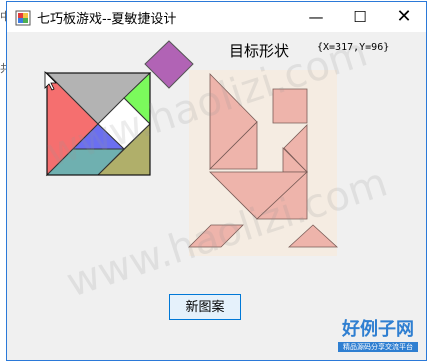 The height and width of the screenshot is (364, 433). What do you see at coordinates (107, 19) in the screenshot?
I see `window-title: 七巧板游戏--夏敏捷设计` at bounding box center [107, 19].